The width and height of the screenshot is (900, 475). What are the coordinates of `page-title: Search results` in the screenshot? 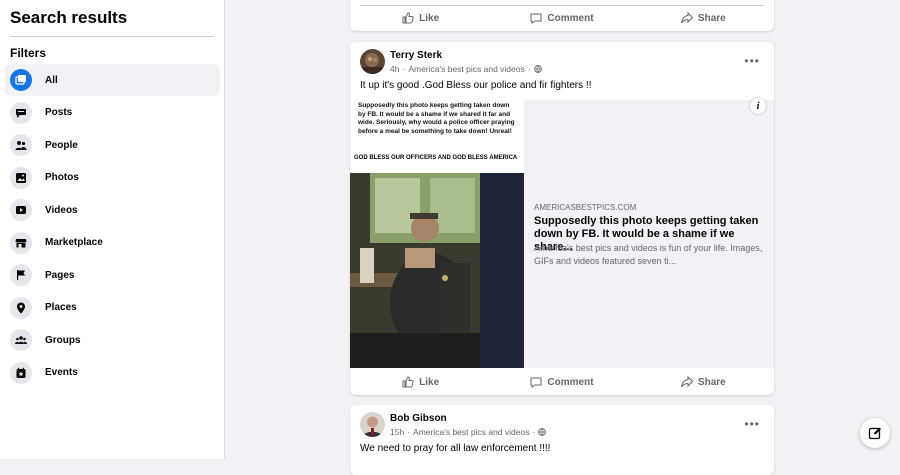 It's located at (69, 17).